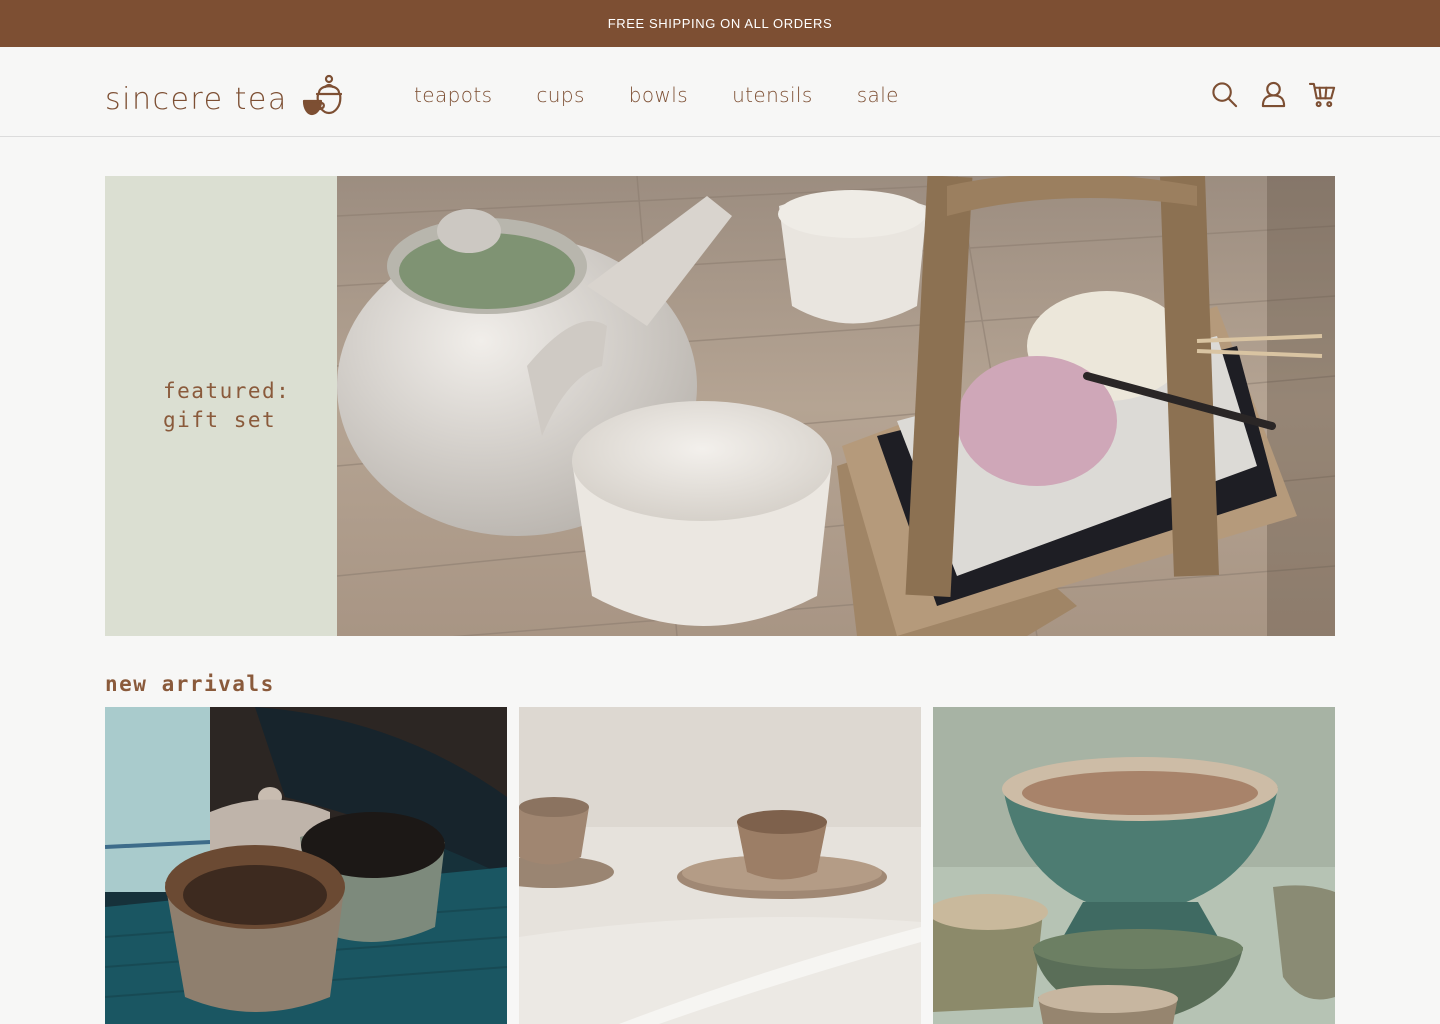 The image size is (1440, 1024). I want to click on brand-name: sincere tea, so click(196, 99).